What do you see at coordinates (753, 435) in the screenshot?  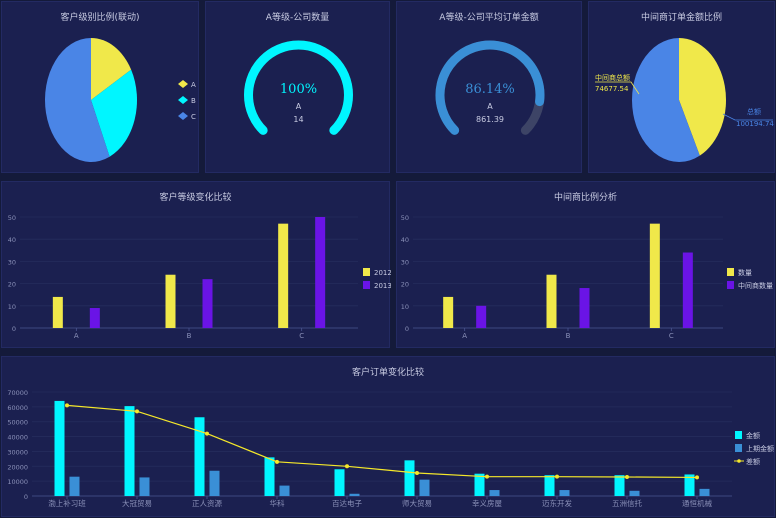 I see `combo-legend-label-0: 金额` at bounding box center [753, 435].